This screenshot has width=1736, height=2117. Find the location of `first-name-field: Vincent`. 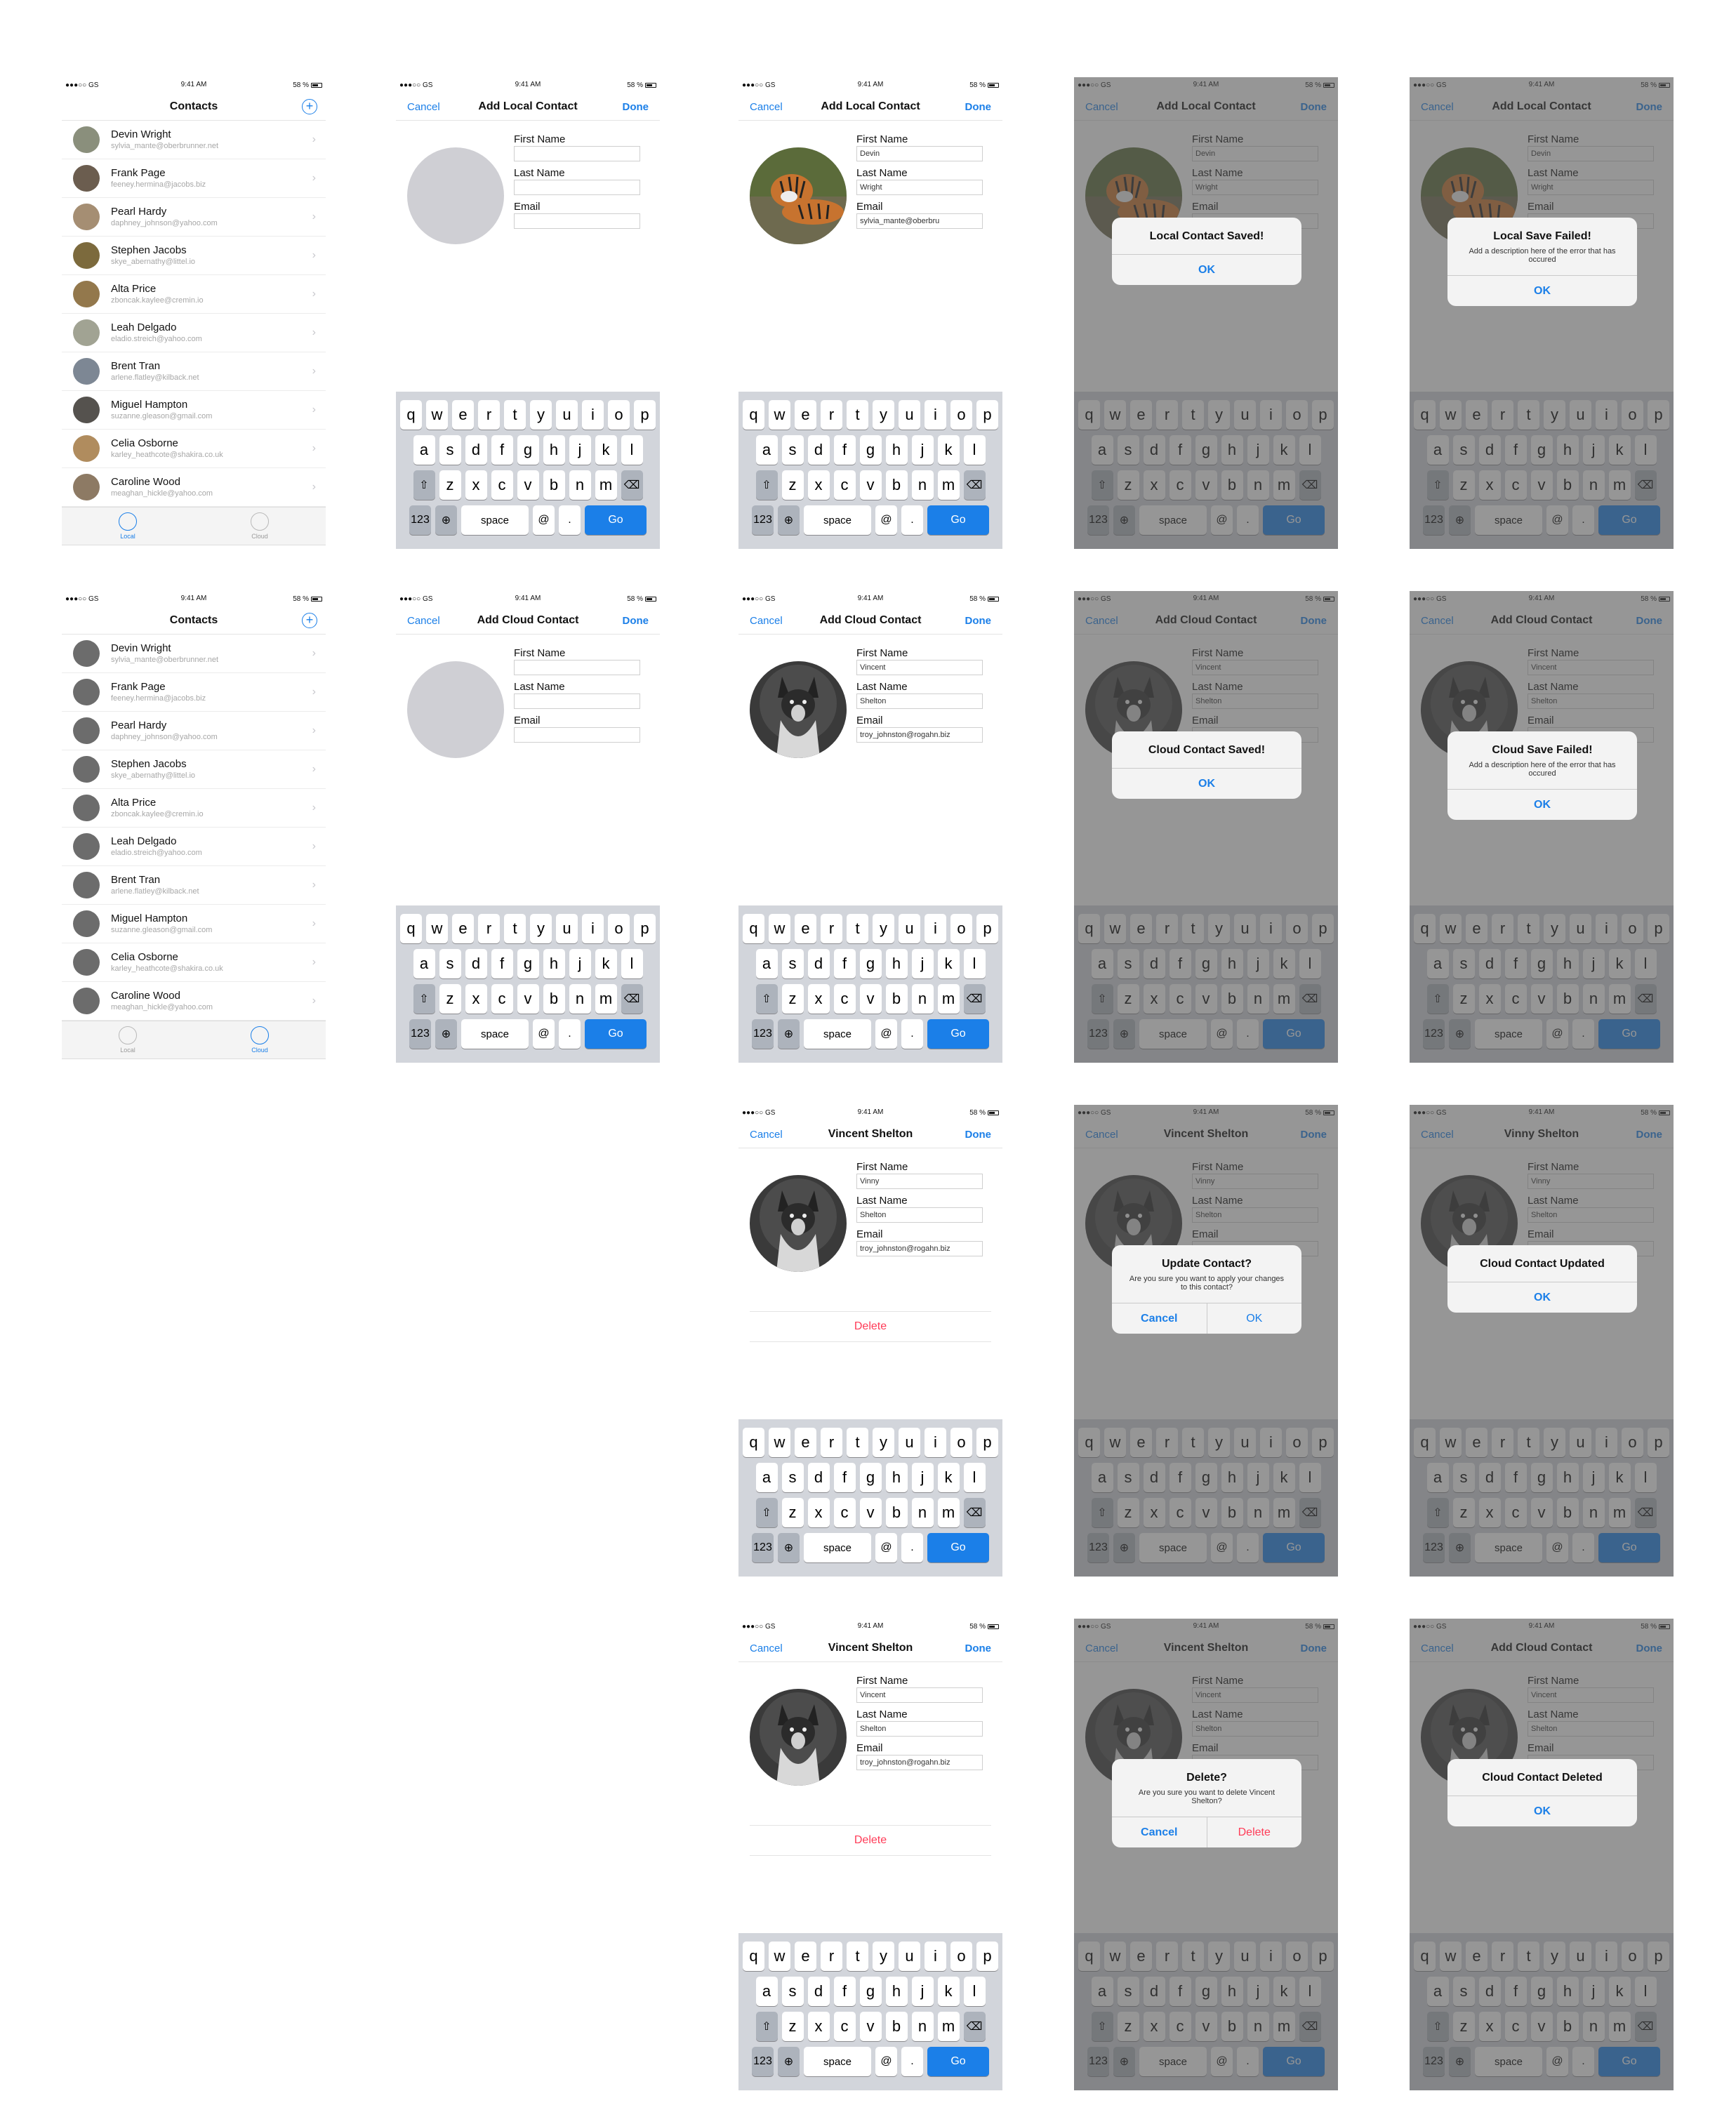

first-name-field: Vincent is located at coordinates (919, 667).